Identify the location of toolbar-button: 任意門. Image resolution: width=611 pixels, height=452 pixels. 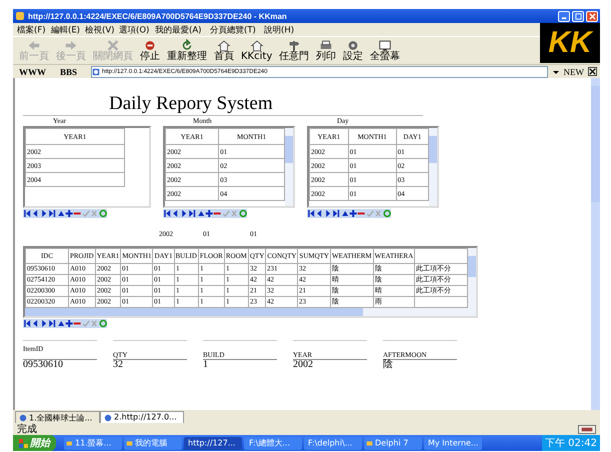
(294, 50).